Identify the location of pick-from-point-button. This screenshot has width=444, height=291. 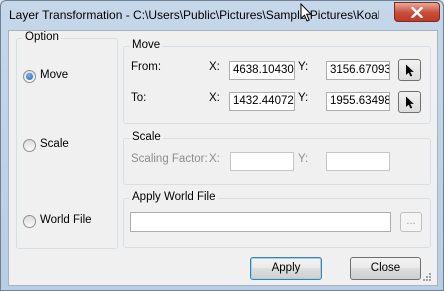
(409, 70).